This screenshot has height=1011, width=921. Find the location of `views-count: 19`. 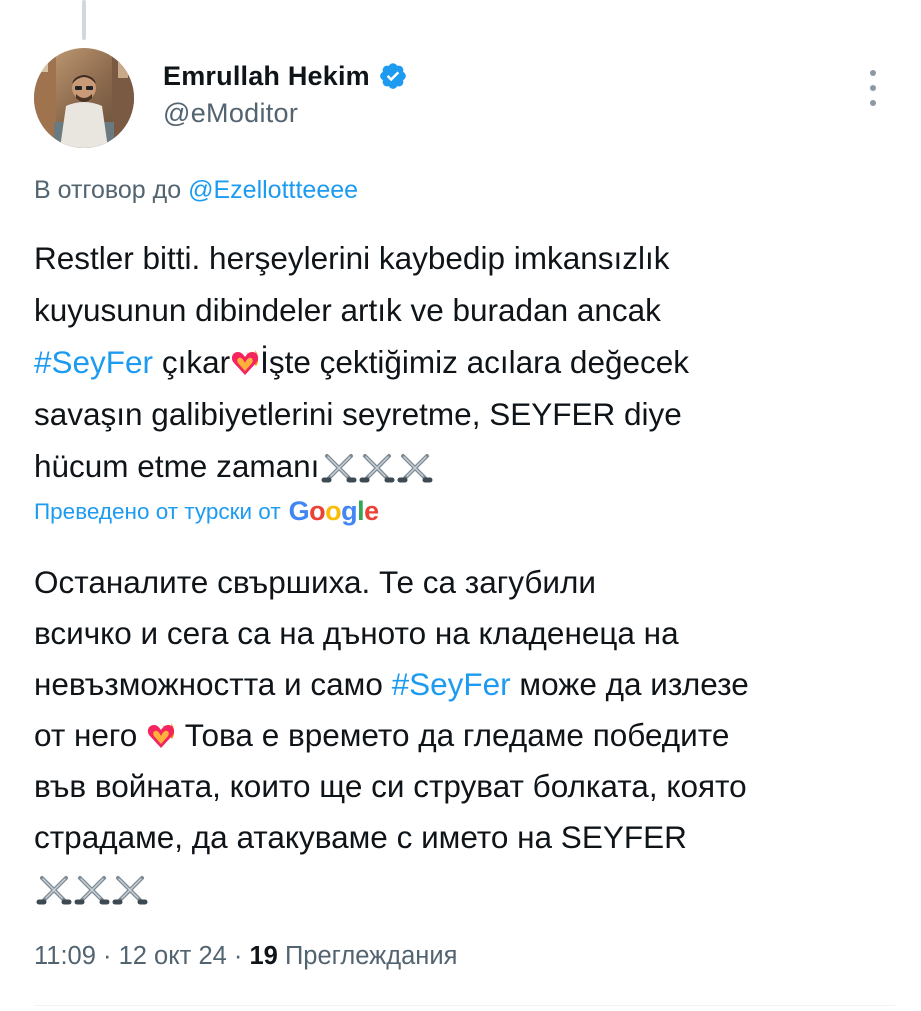

views-count: 19 is located at coordinates (264, 956).